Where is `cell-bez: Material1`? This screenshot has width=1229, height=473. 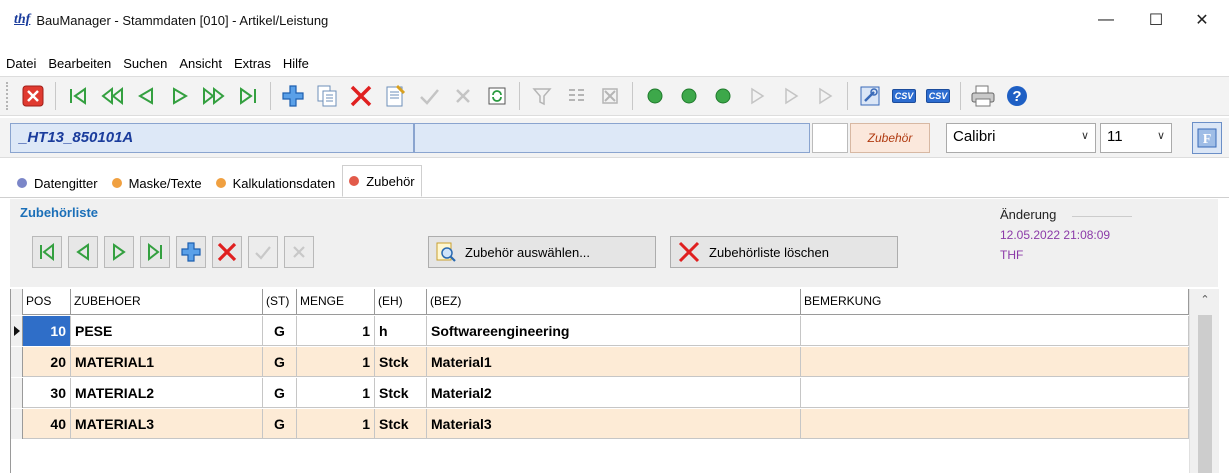
cell-bez: Material1 is located at coordinates (614, 362).